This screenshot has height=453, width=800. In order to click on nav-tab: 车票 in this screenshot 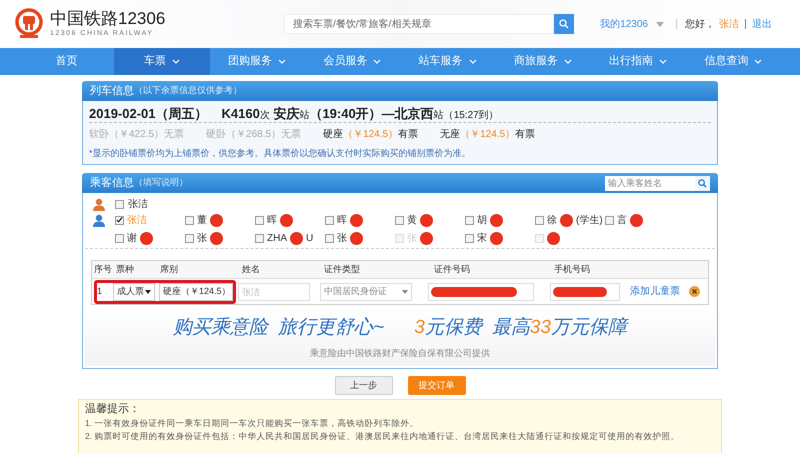, I will do `click(162, 61)`.